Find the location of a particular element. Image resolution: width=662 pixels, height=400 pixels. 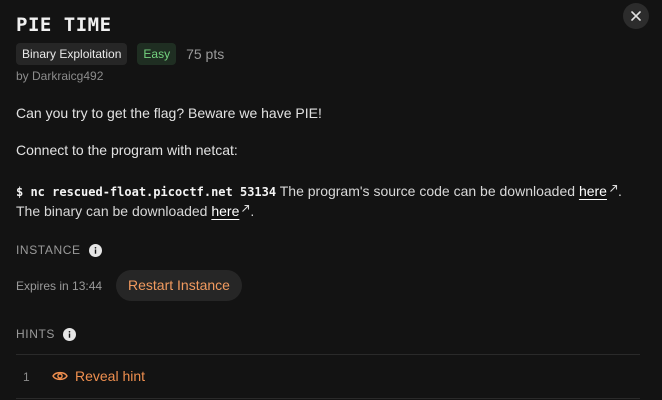

author-label: by Darkraicg492 is located at coordinates (60, 76).